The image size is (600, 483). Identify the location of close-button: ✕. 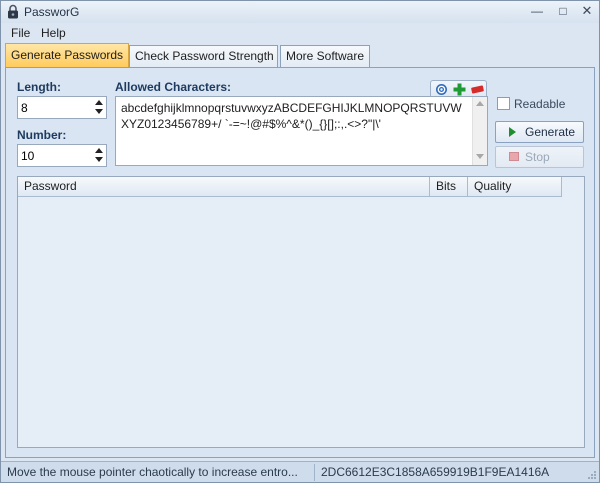
(587, 11).